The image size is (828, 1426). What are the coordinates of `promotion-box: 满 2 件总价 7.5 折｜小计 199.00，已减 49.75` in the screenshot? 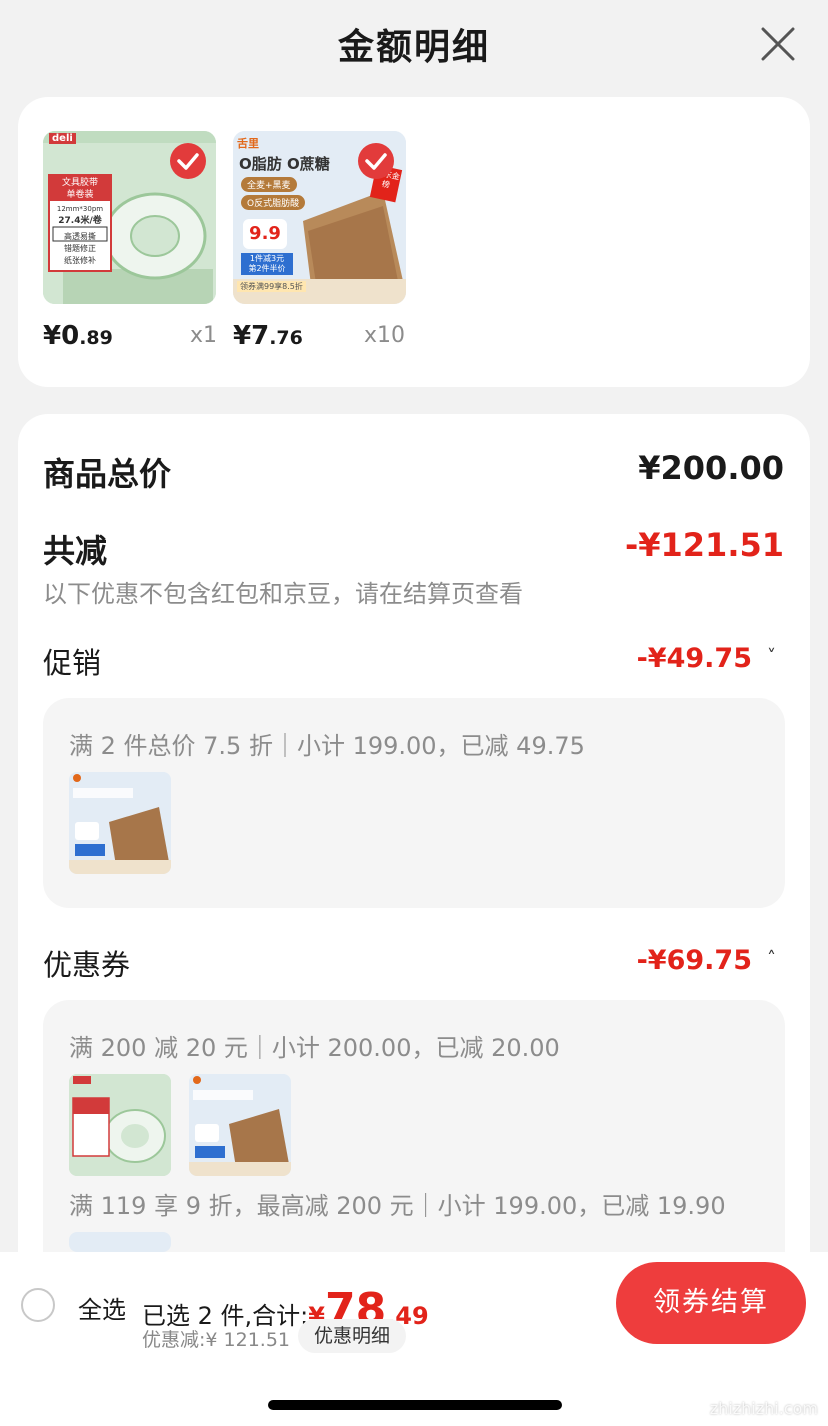 It's located at (414, 803).